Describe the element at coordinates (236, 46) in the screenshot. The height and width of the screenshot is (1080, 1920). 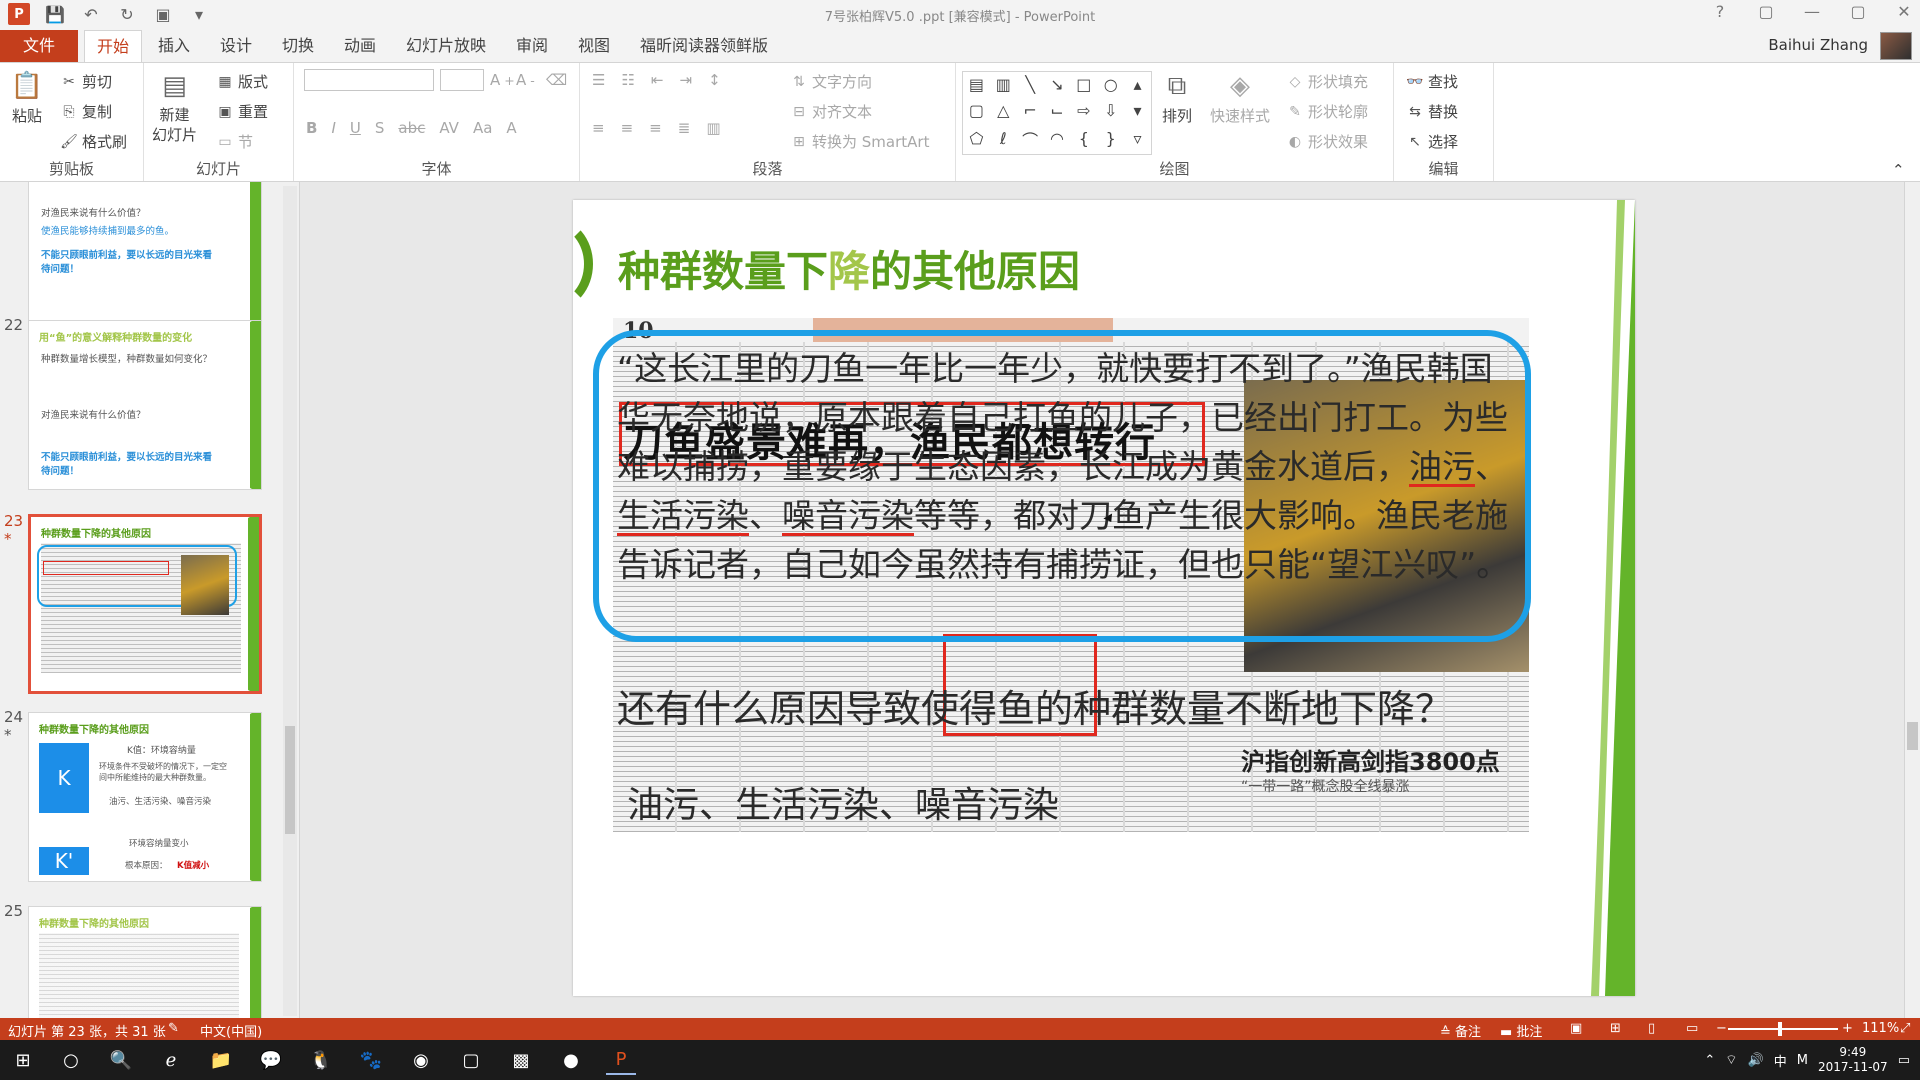
I see `tab-design: 设计` at that location.